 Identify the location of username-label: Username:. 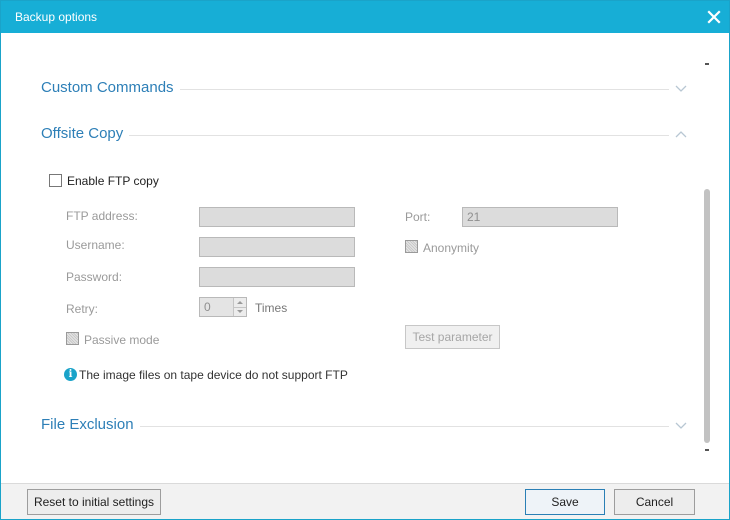
(95, 245).